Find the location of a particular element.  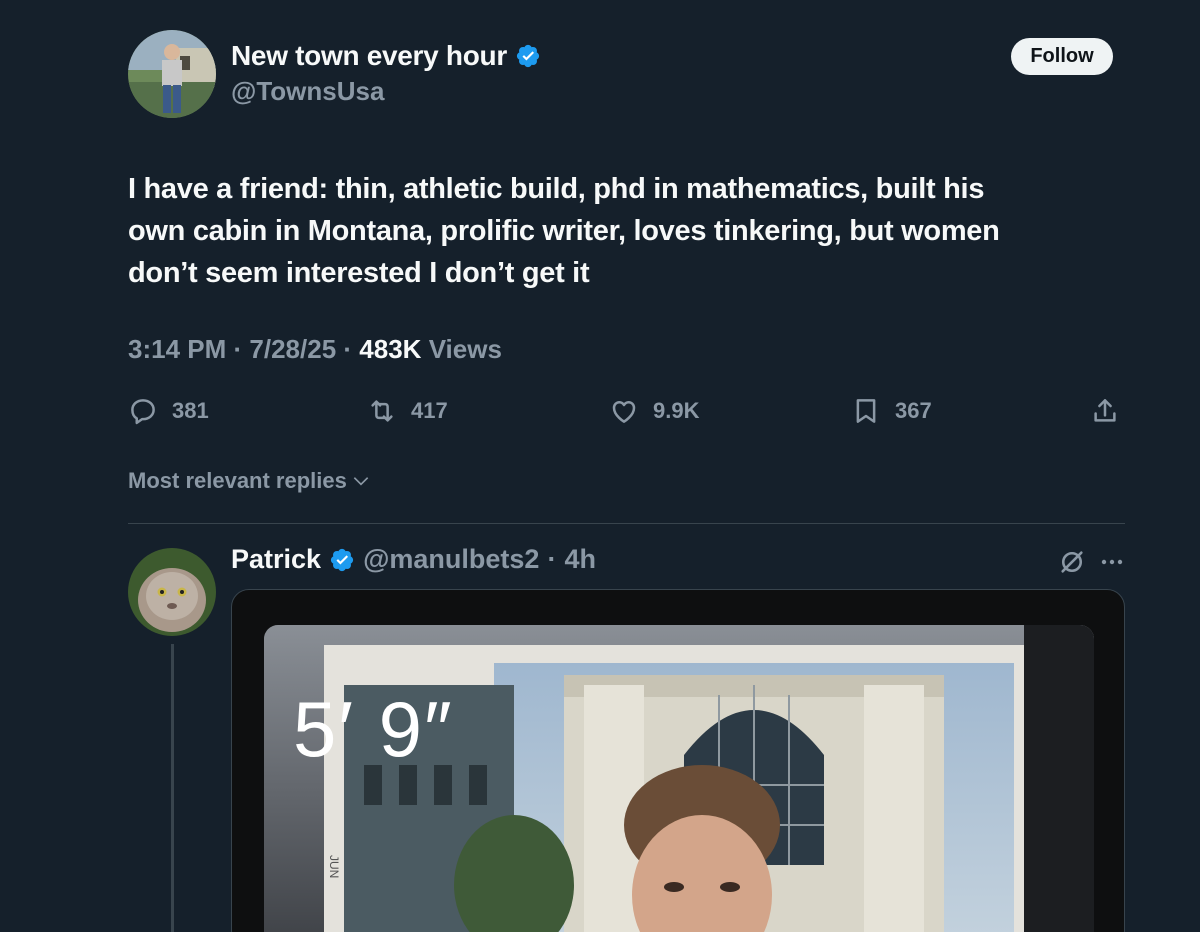

svg-text: JUN is located at coordinates (334, 866).